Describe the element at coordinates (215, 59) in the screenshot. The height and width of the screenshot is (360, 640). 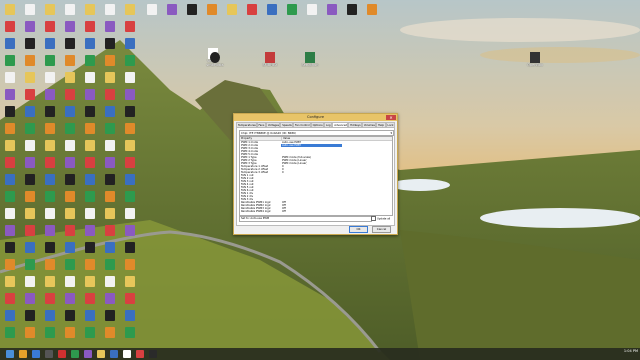
I see `desktop-icon-smbhosts: smbHosts` at that location.